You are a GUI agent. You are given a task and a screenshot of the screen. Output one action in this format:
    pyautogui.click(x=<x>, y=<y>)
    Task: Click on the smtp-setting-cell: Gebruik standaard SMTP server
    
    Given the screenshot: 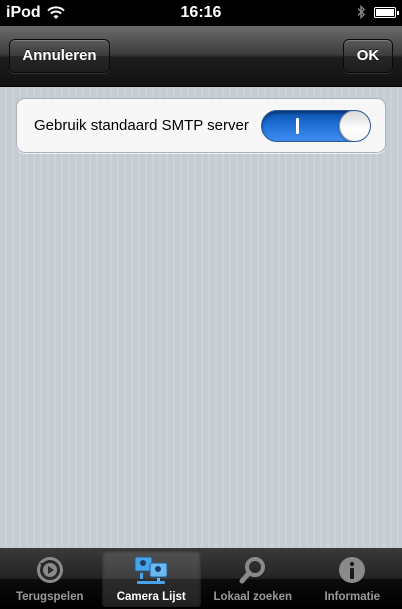 What is the action you would take?
    pyautogui.click(x=201, y=125)
    